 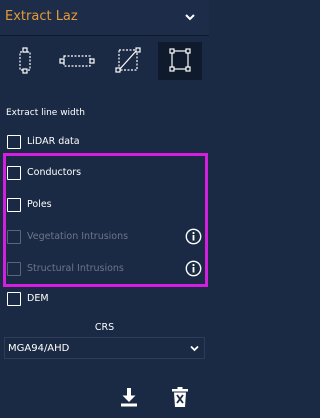 I want to click on tool-vertical-corridor-button, so click(x=26, y=61).